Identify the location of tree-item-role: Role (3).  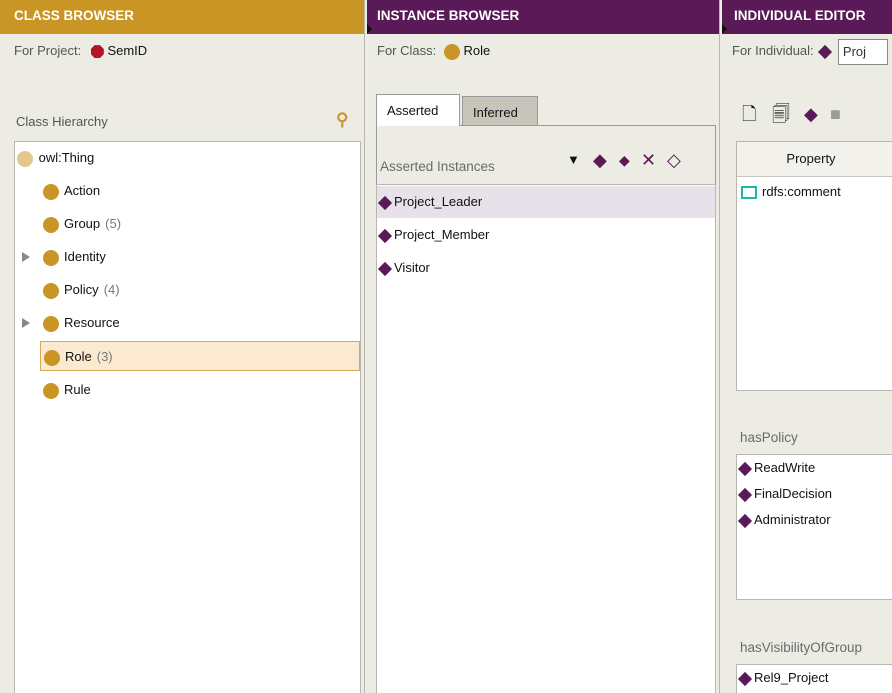
(200, 356).